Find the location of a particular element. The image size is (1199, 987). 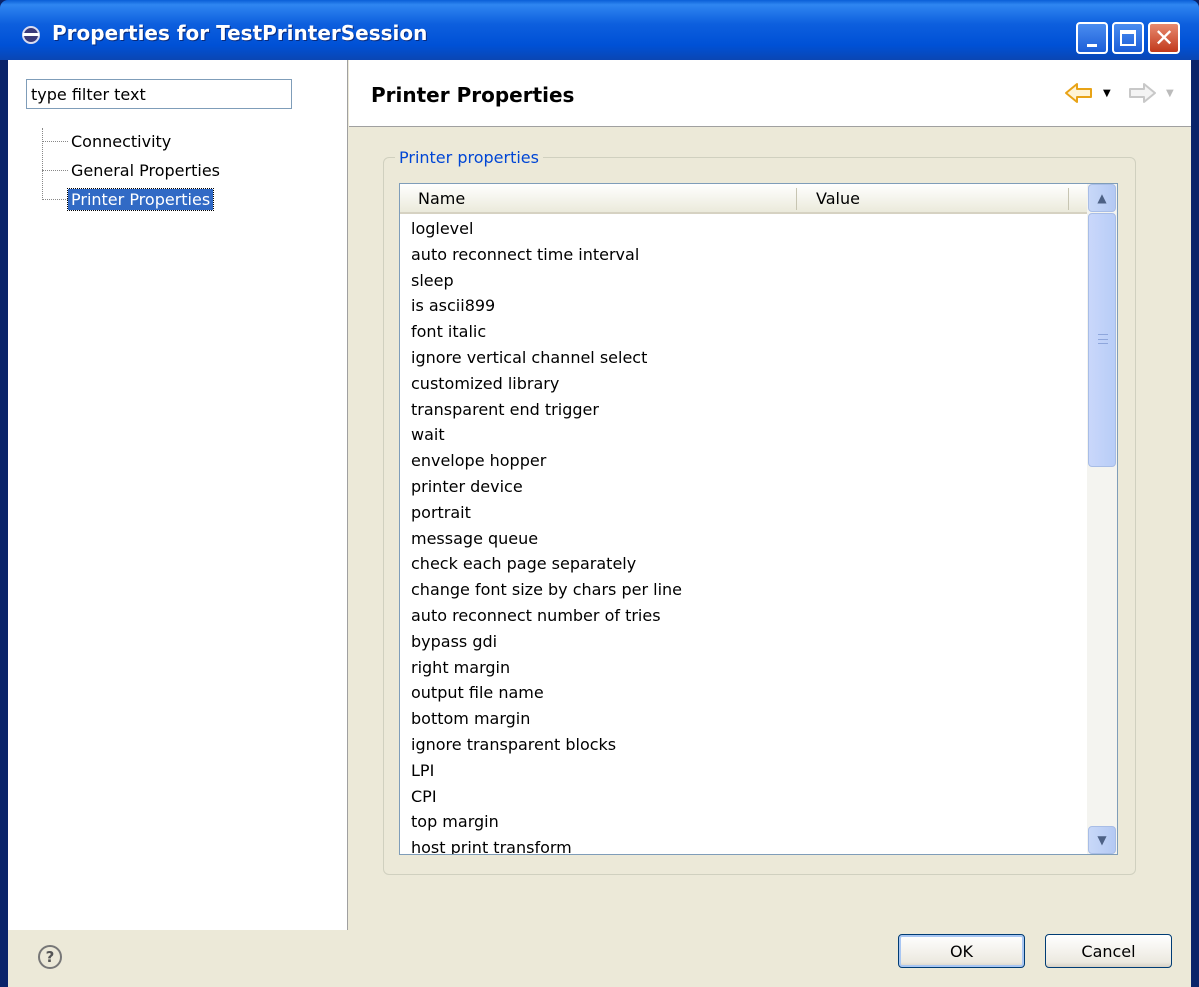

close-icon: ✕ is located at coordinates (1164, 38).